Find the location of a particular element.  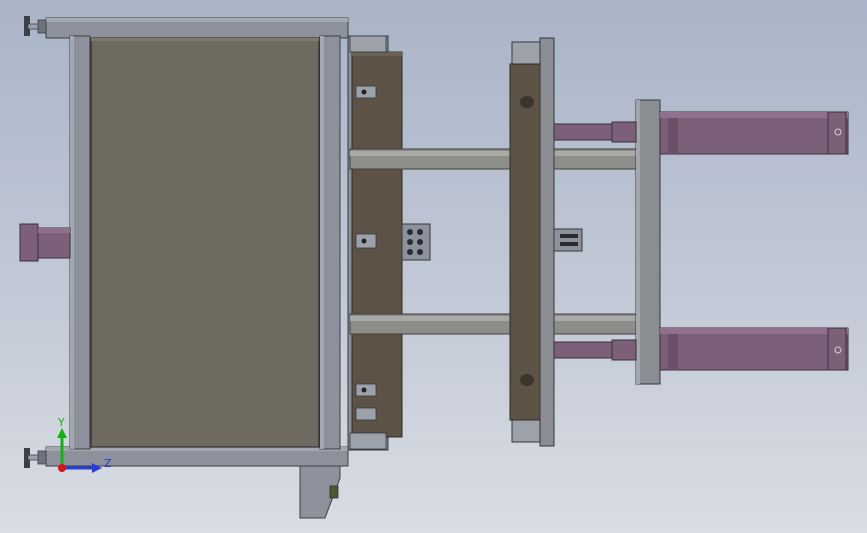

origin-dot is located at coordinates (62, 468).